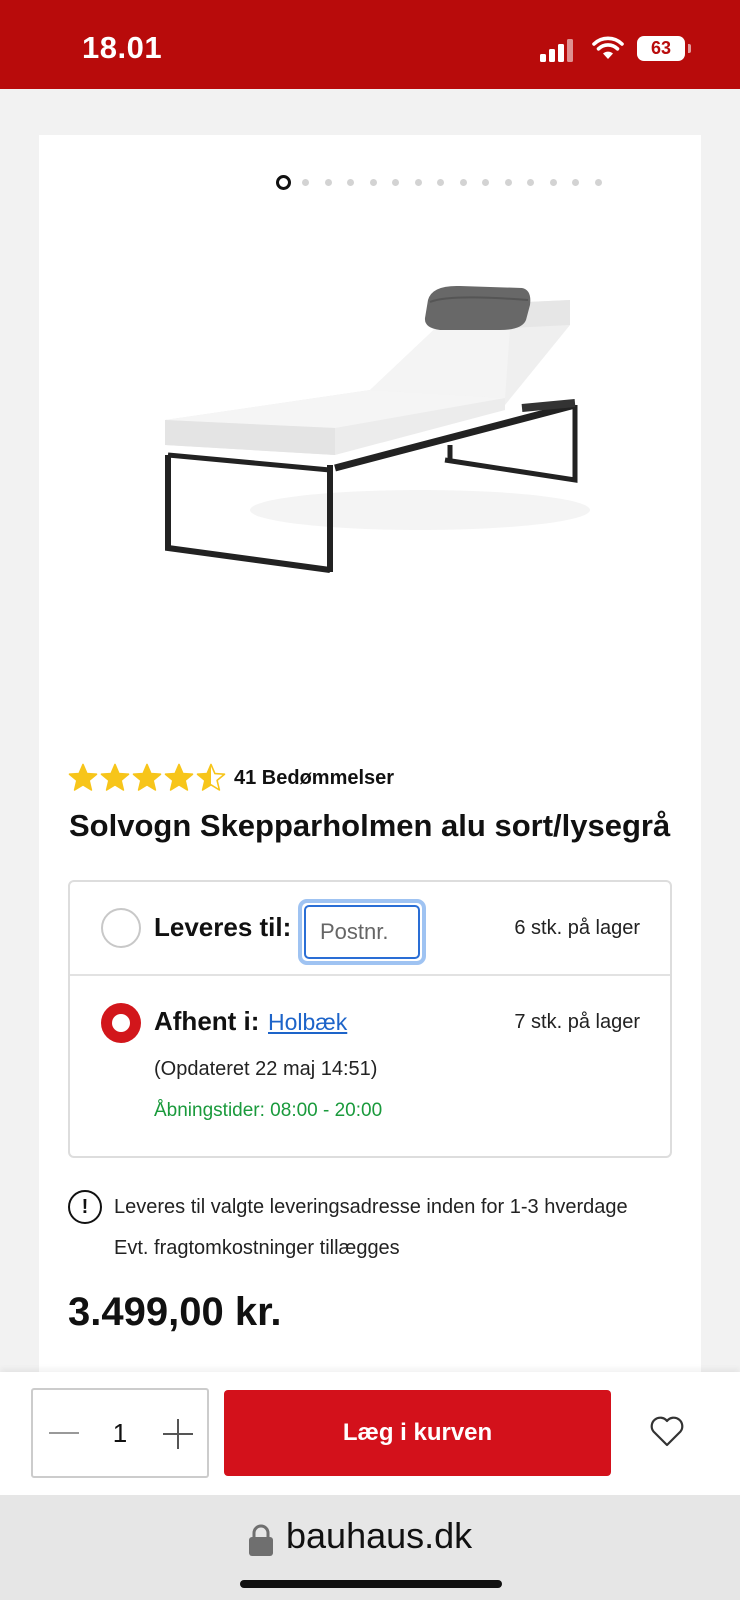 The height and width of the screenshot is (1600, 740). I want to click on browser-domain: bauhaus.dk, so click(379, 1536).